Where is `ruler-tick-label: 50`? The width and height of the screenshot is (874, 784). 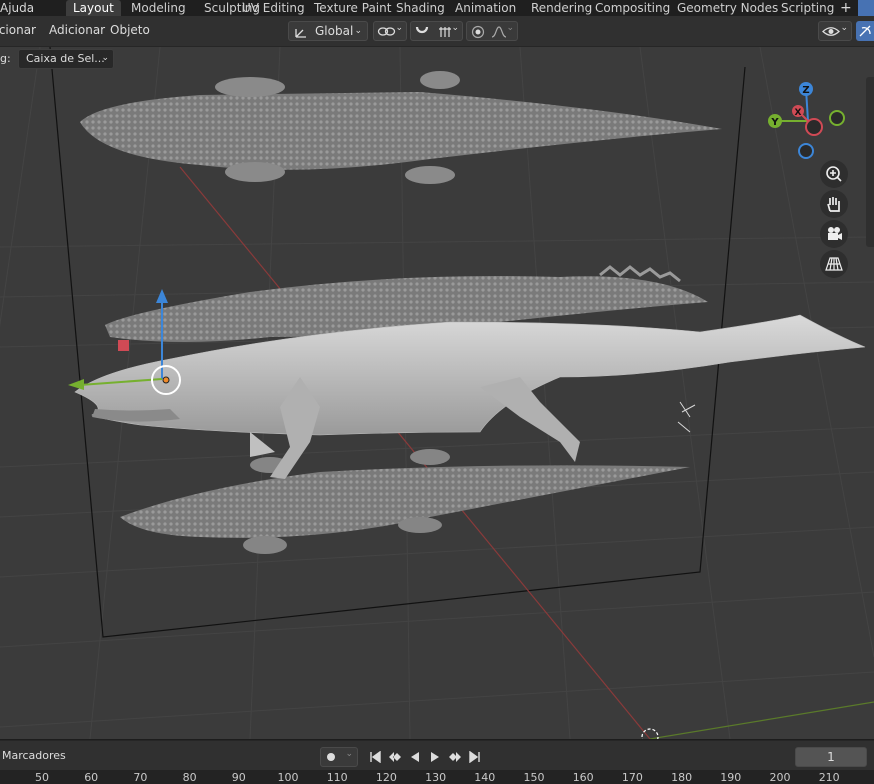
ruler-tick-label: 50 is located at coordinates (42, 777).